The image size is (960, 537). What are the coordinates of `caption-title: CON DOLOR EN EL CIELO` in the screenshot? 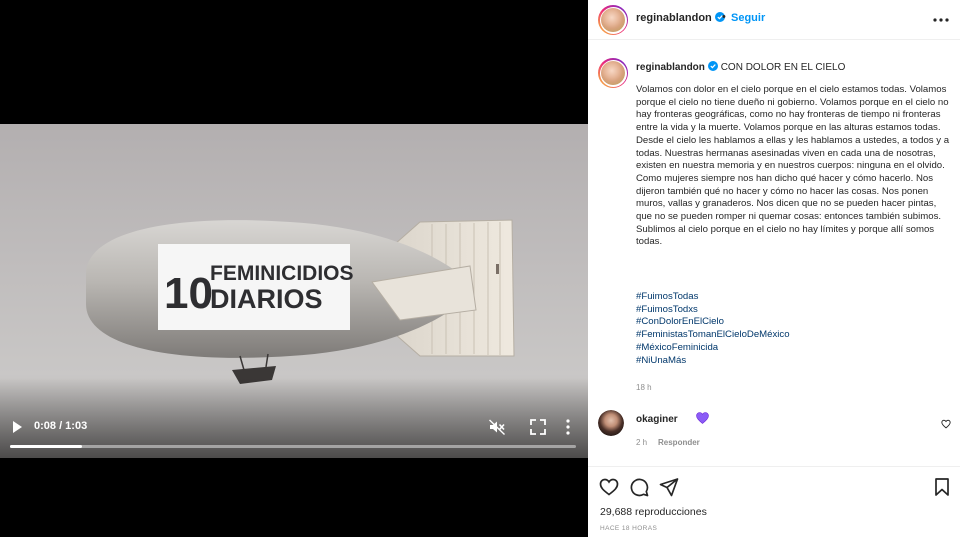 It's located at (783, 67).